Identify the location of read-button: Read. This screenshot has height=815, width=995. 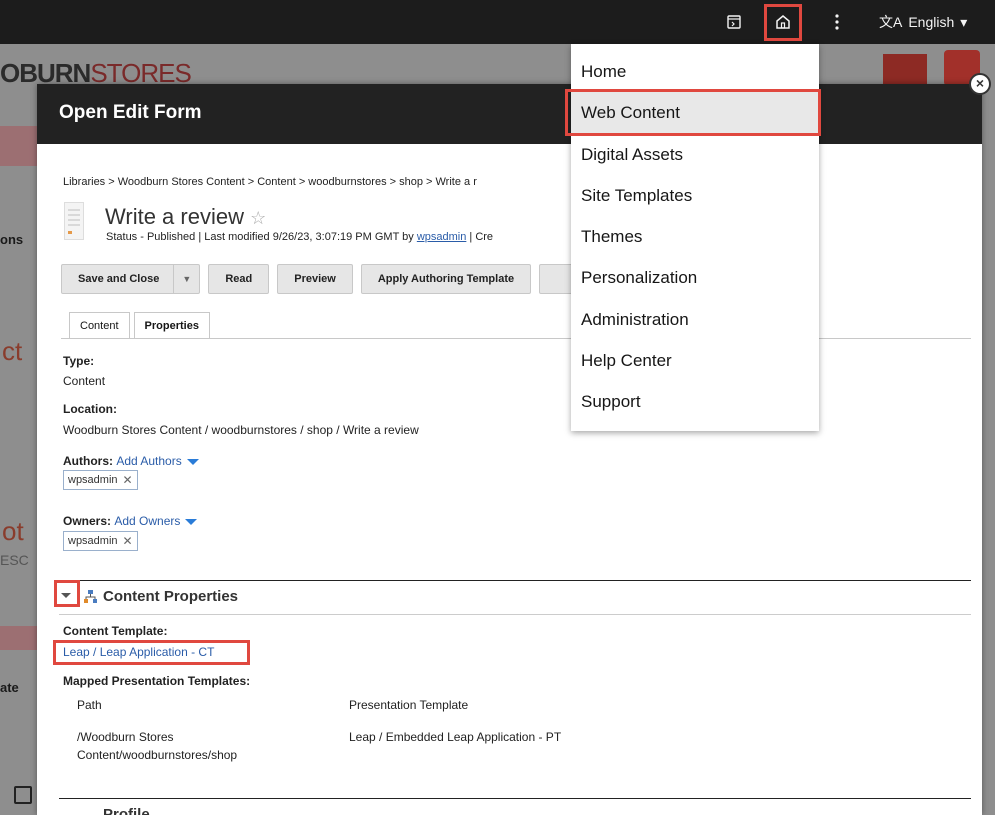
(239, 279).